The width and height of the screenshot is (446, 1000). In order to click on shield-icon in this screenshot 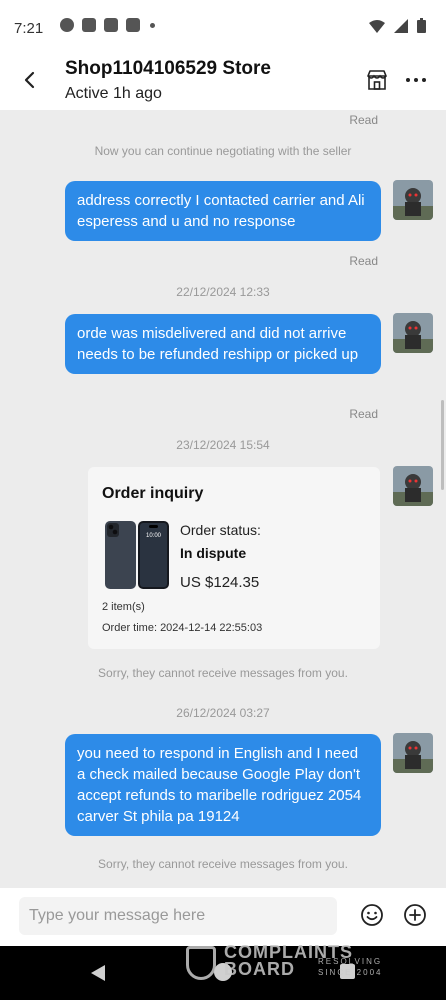, I will do `click(201, 963)`.